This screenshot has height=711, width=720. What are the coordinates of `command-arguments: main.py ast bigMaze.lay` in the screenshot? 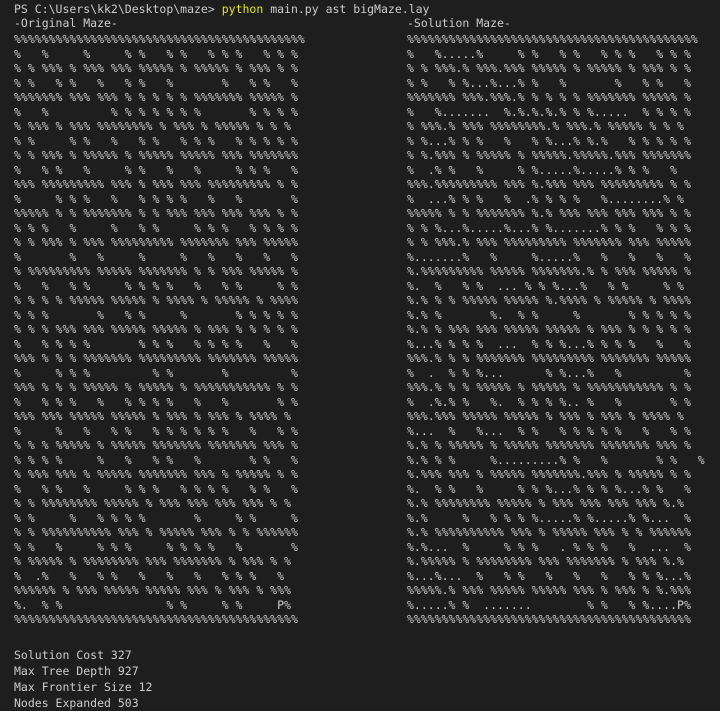 It's located at (346, 9).